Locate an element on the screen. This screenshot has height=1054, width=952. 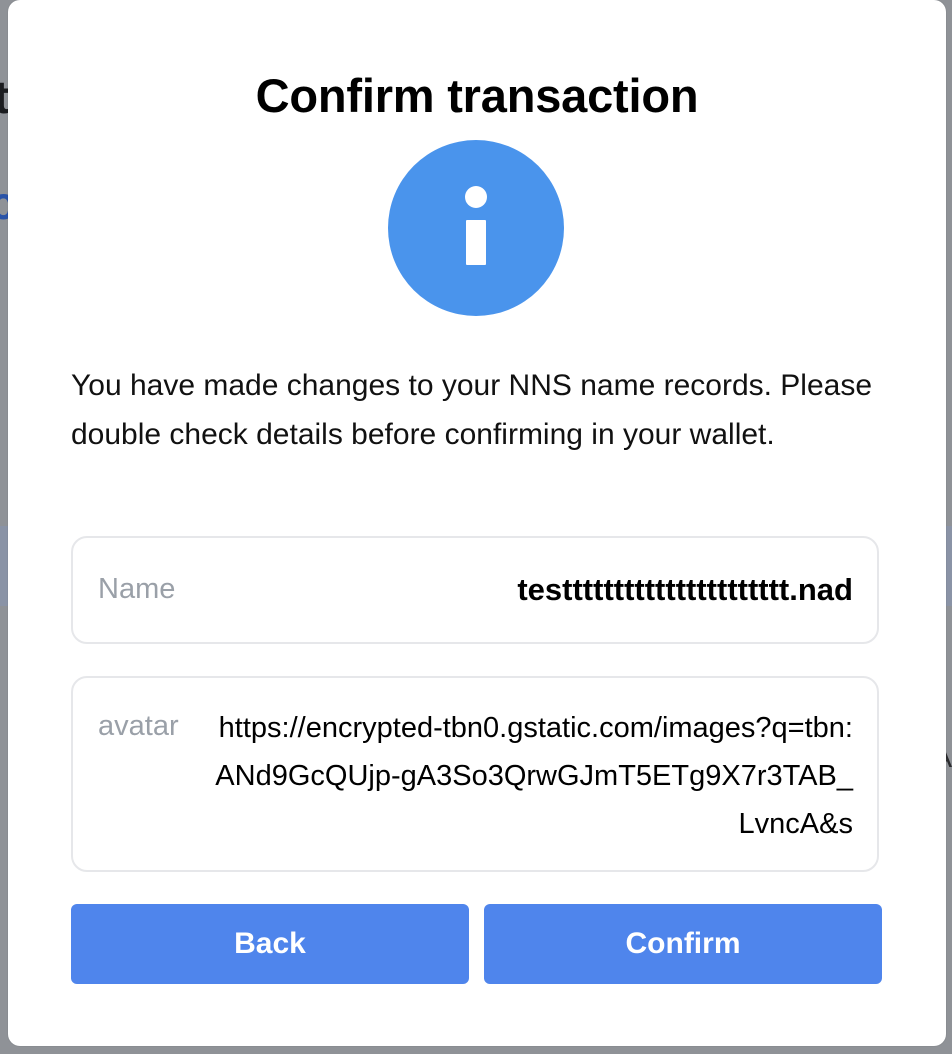
dialog-title: Confirm transaction is located at coordinates (477, 95).